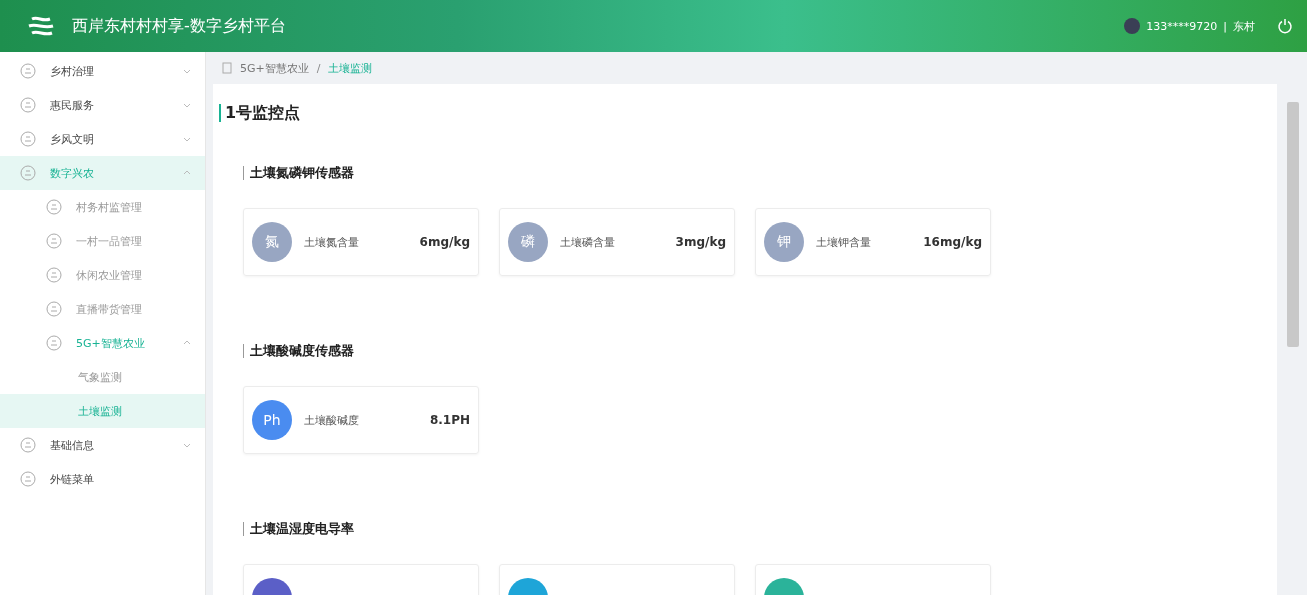 The height and width of the screenshot is (595, 1307). I want to click on breadcrumb-link: 5G+智慧农业, so click(274, 68).